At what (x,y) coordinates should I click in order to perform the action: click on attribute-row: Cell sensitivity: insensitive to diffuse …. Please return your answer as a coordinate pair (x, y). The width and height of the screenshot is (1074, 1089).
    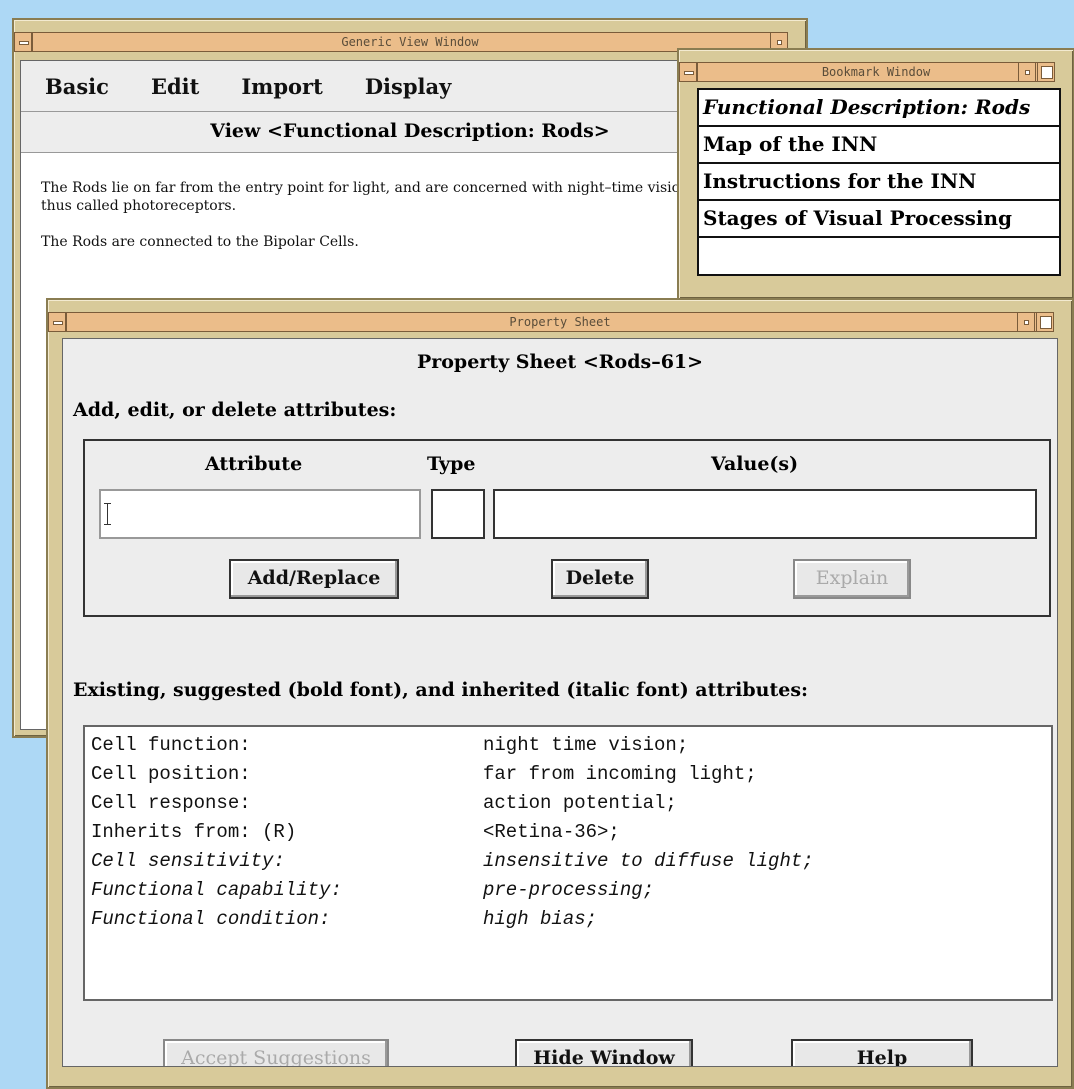
    Looking at the image, I should click on (568, 861).